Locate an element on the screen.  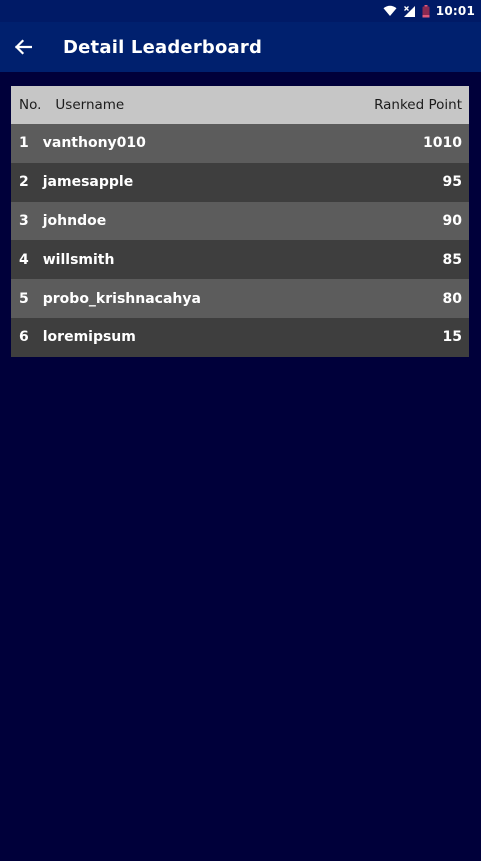
row-points: 90 is located at coordinates (452, 220).